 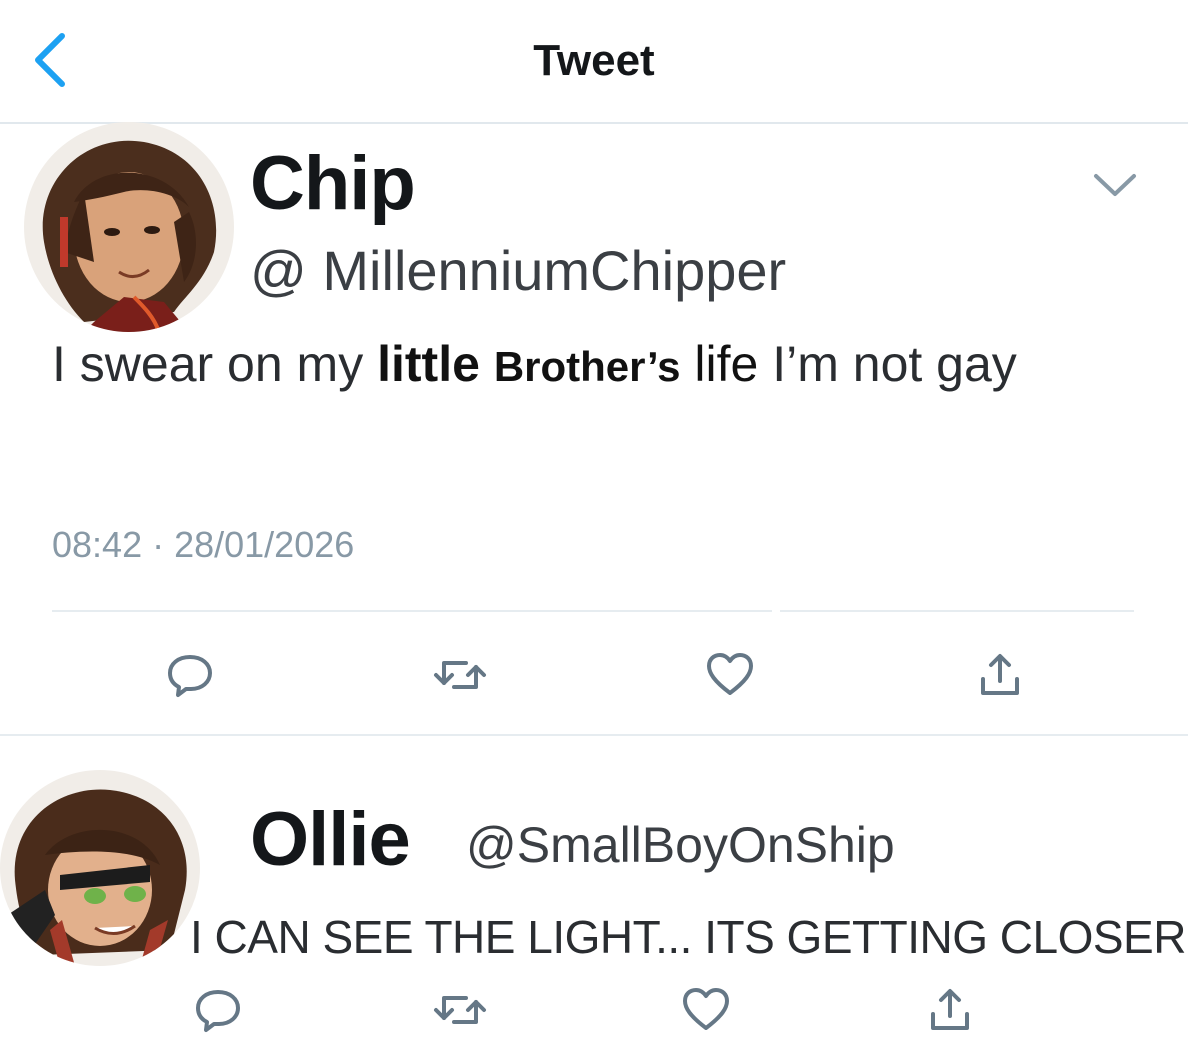 I want to click on avatar-chip, so click(x=129, y=227).